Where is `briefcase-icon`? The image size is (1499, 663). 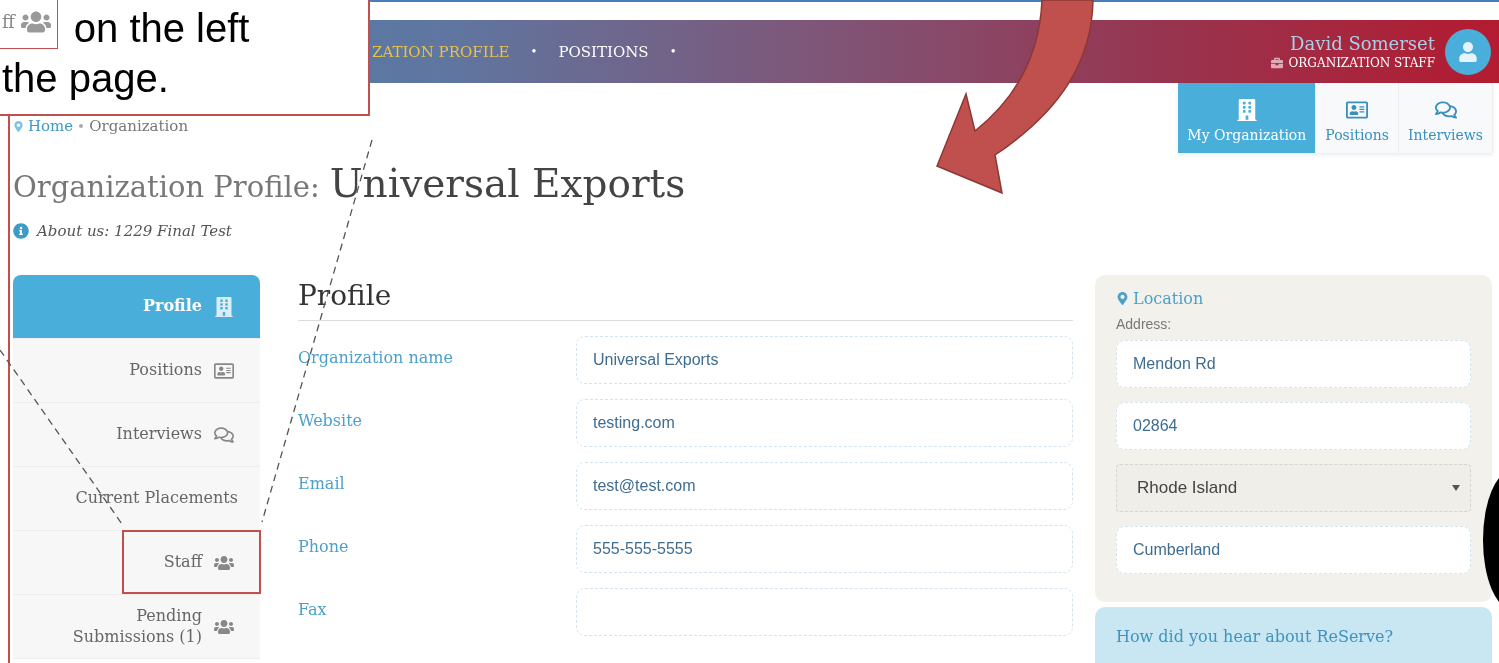
briefcase-icon is located at coordinates (1276, 63).